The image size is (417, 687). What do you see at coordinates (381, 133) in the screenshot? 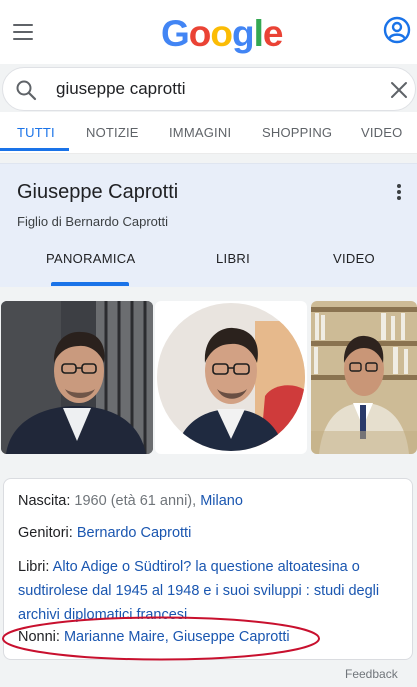
I see `tab-video: VIDEO` at bounding box center [381, 133].